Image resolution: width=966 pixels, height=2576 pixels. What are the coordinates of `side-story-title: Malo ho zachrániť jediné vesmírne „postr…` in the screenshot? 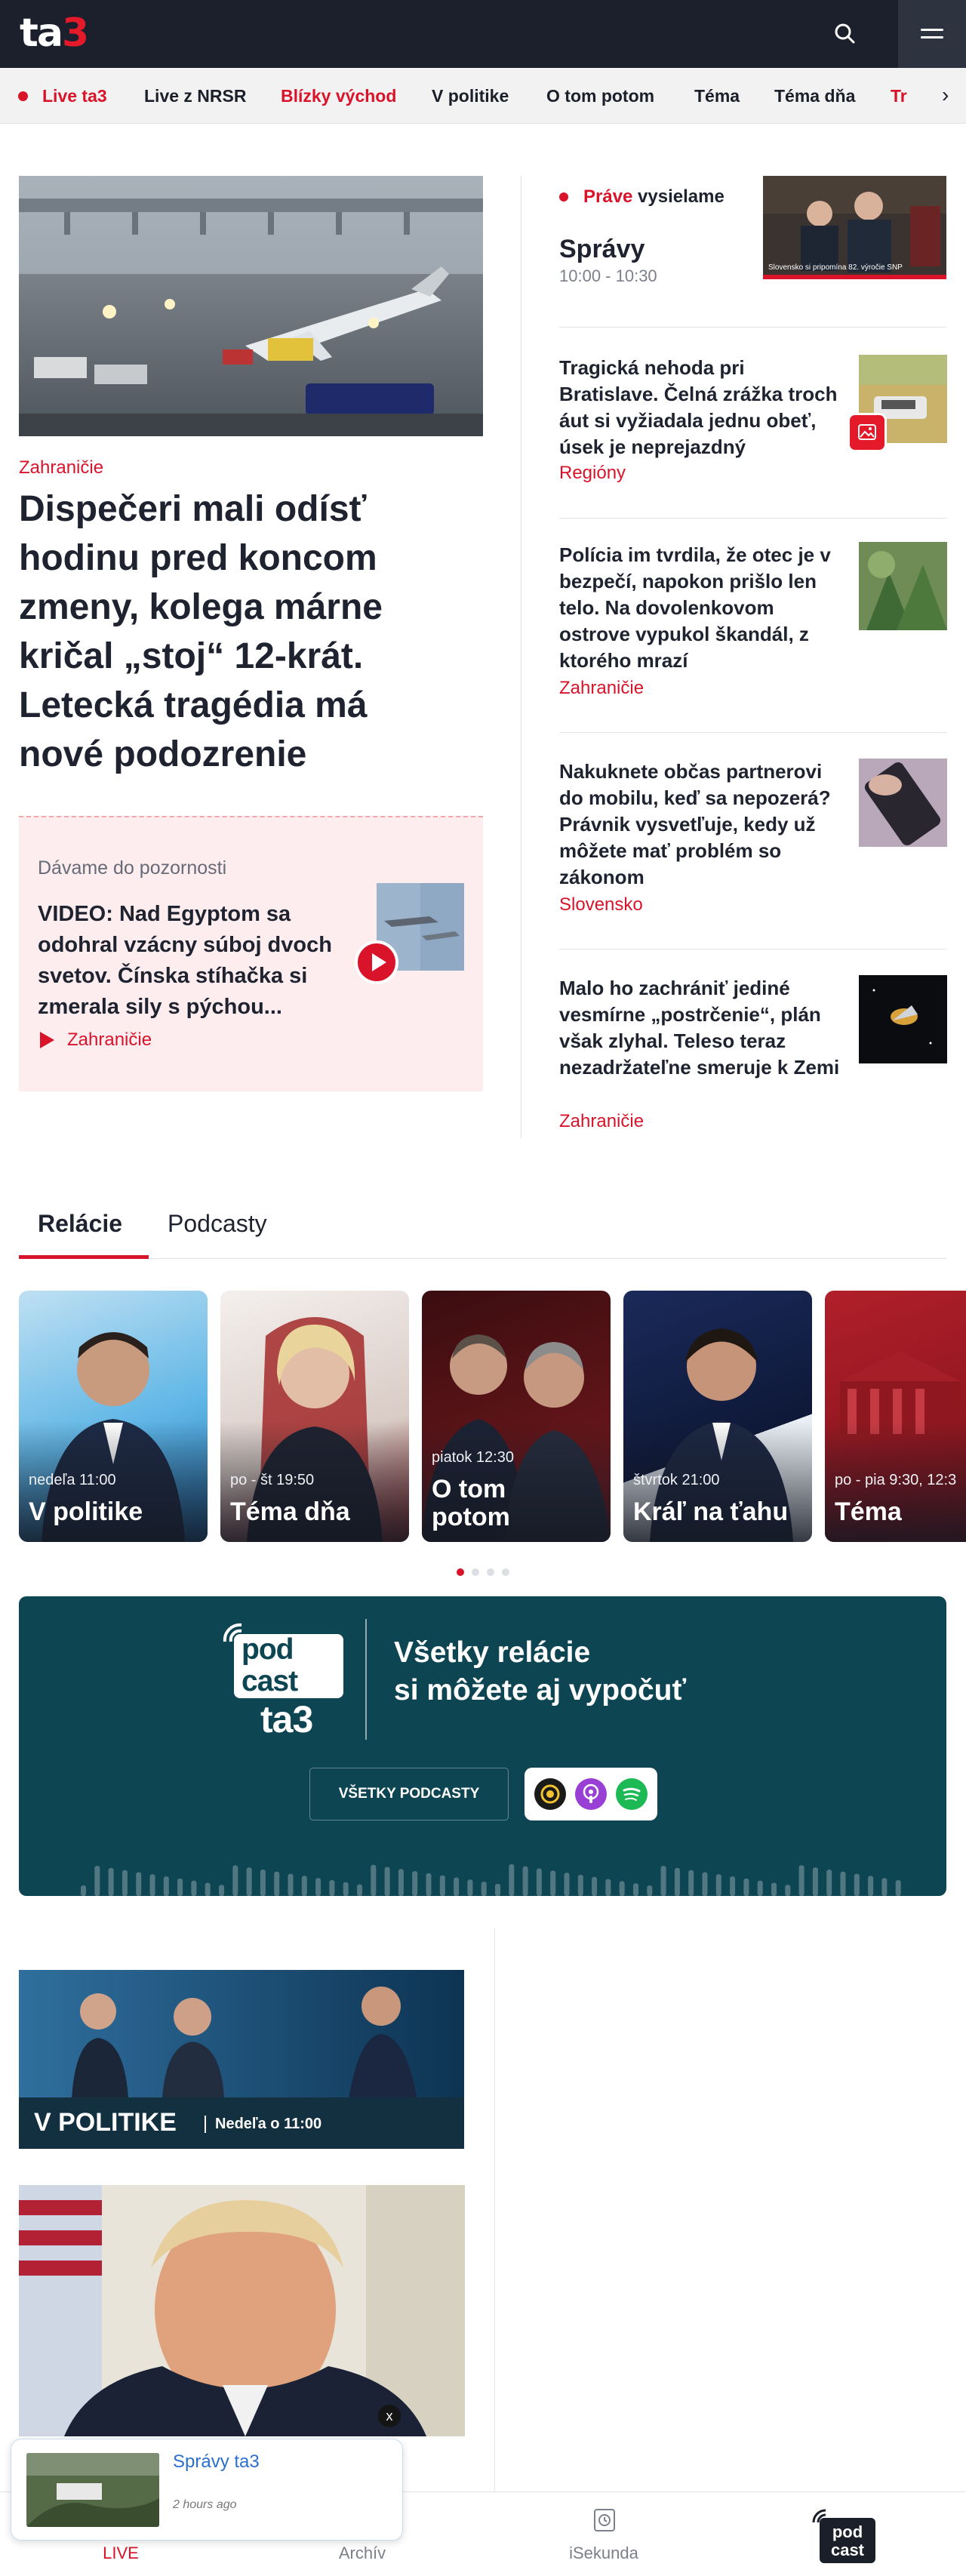 It's located at (702, 1028).